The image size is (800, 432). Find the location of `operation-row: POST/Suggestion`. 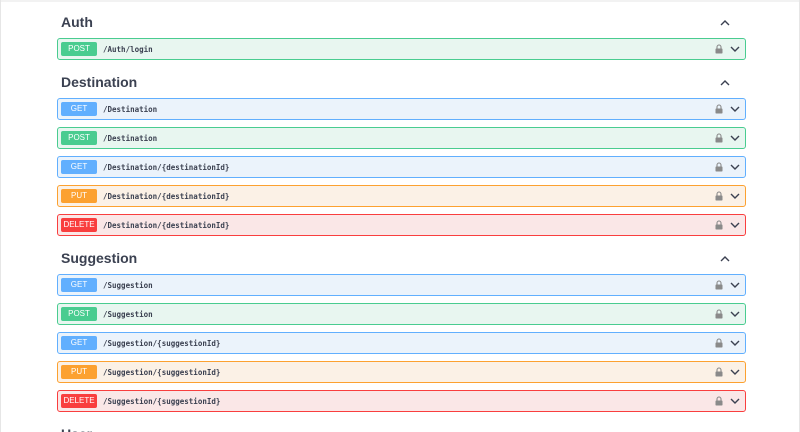

operation-row: POST/Suggestion is located at coordinates (401, 314).